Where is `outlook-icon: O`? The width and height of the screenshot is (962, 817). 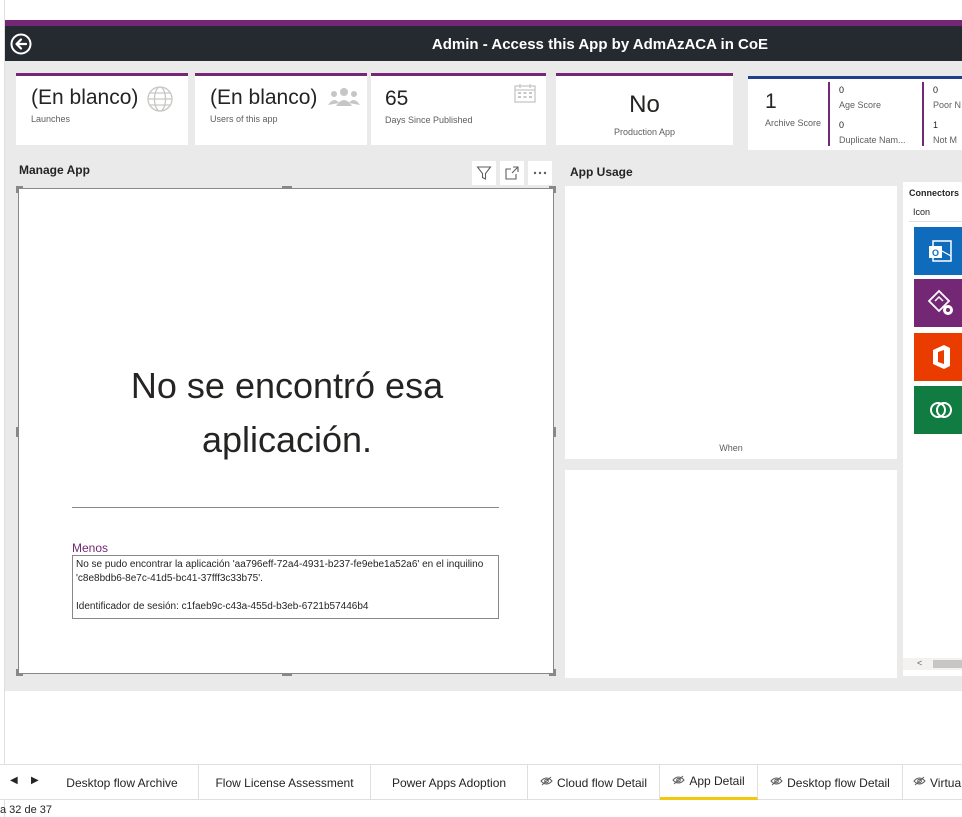
outlook-icon: O is located at coordinates (938, 251).